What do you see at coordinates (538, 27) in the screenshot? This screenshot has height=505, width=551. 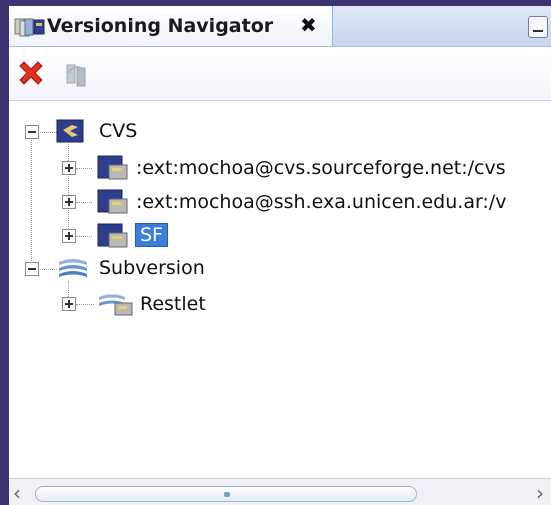 I see `minimize-button` at bounding box center [538, 27].